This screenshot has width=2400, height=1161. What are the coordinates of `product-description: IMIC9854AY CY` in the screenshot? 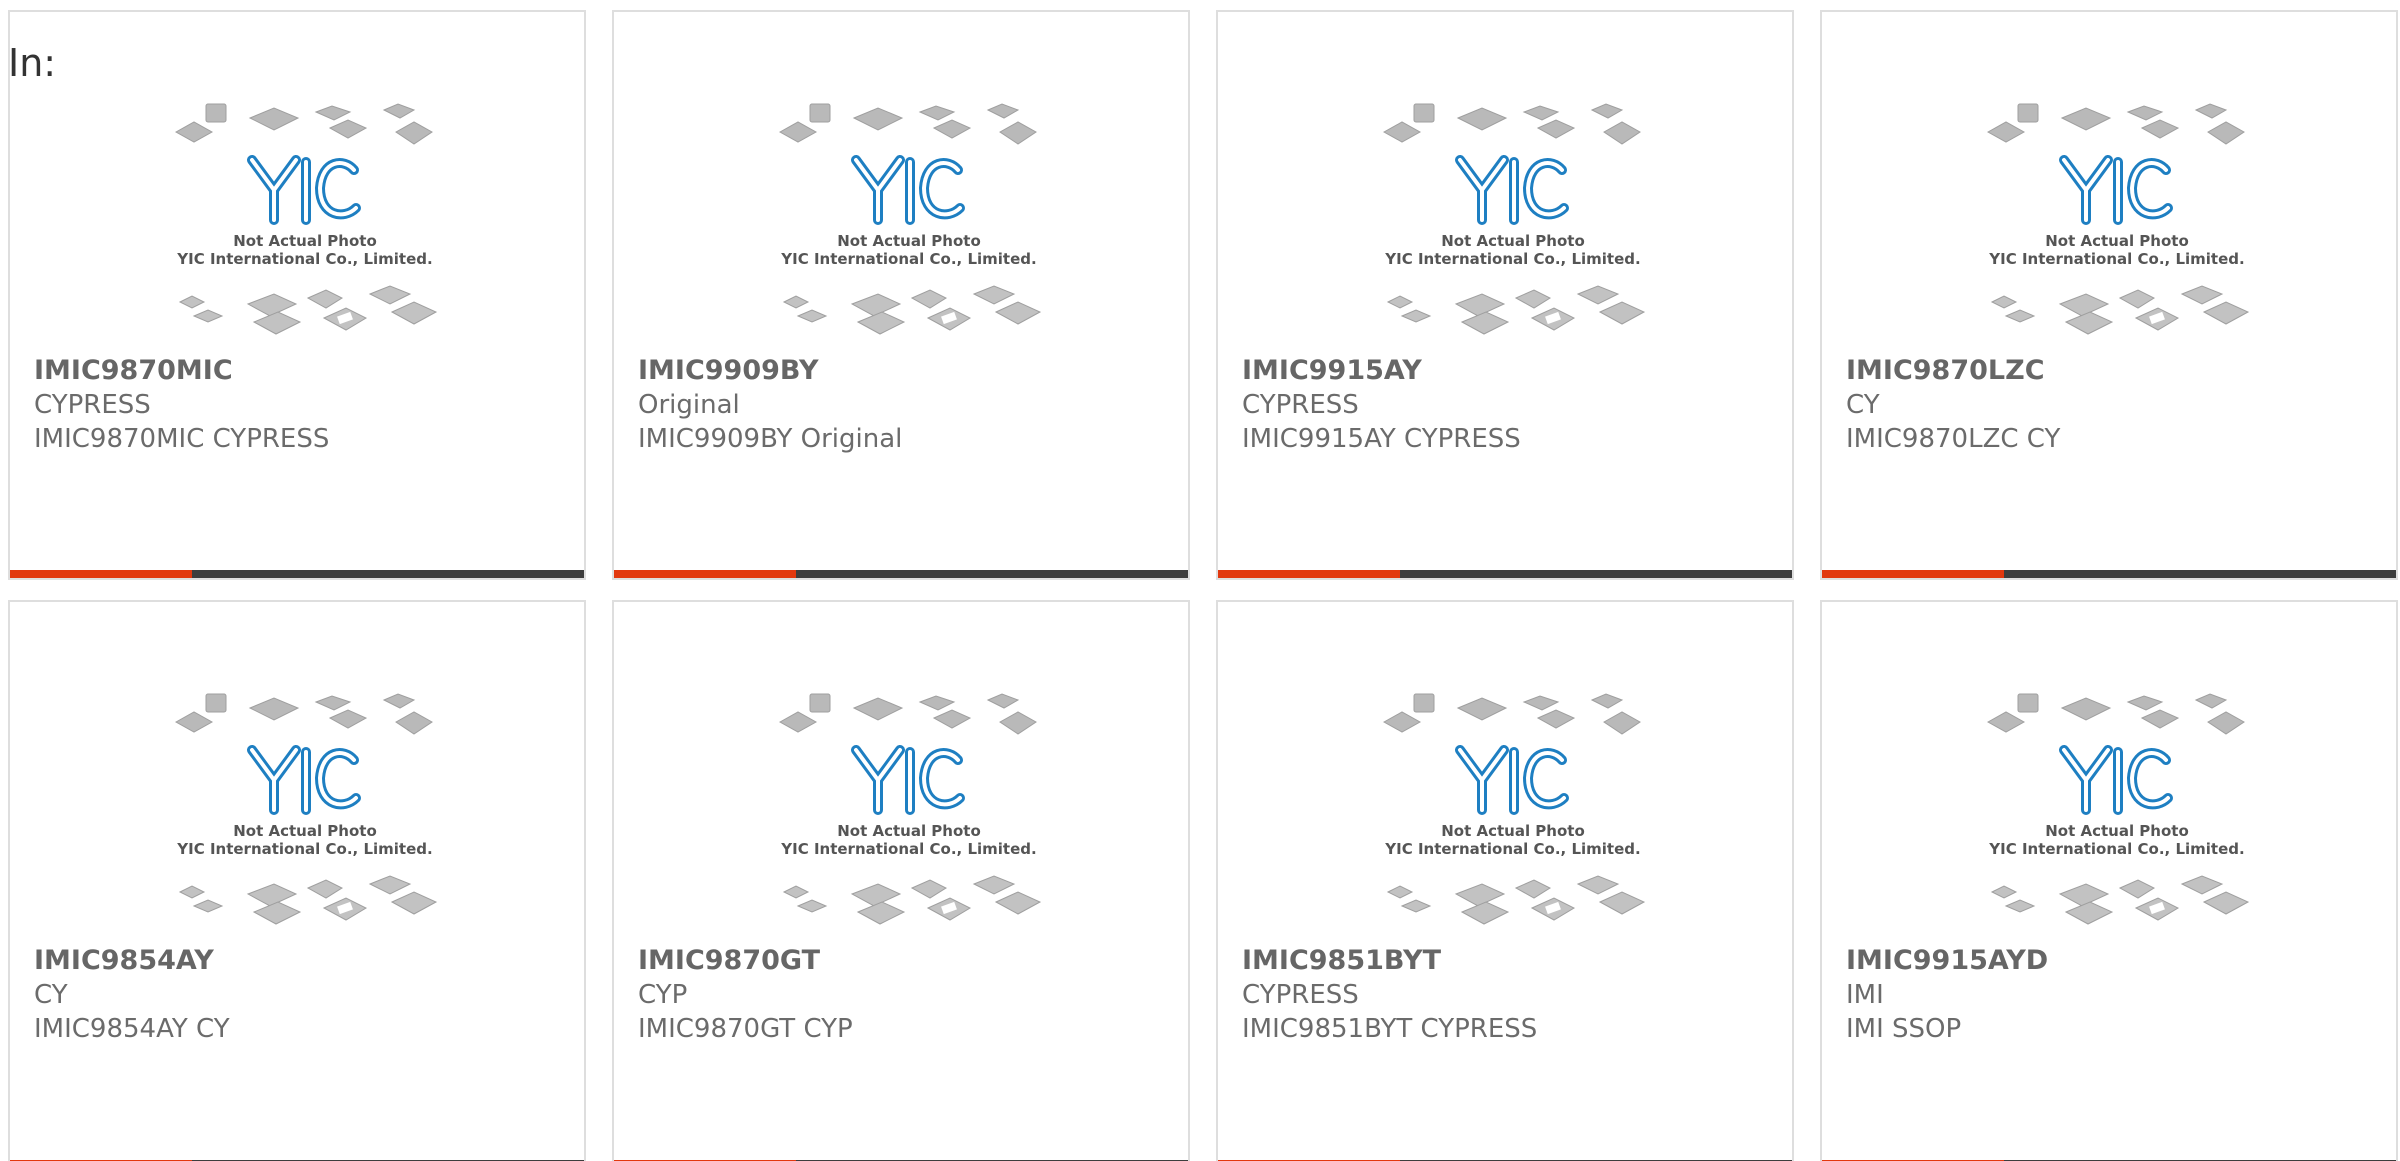 It's located at (132, 1029).